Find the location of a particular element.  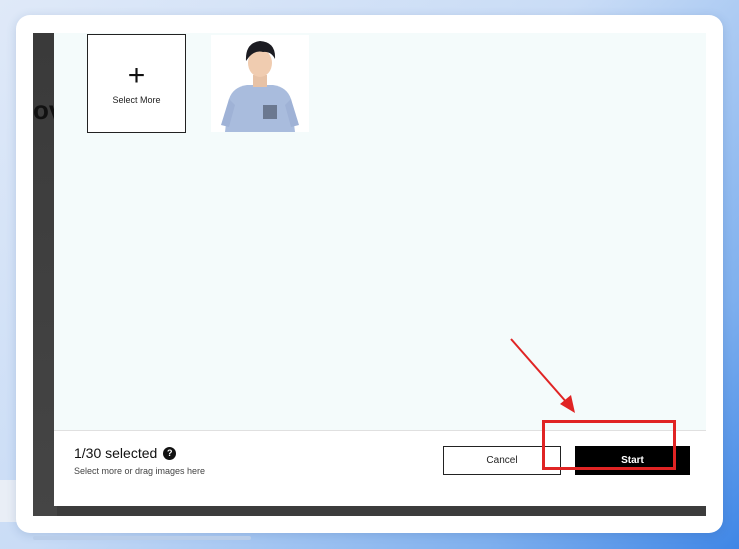

bottom-scroll-indicator is located at coordinates (142, 538).